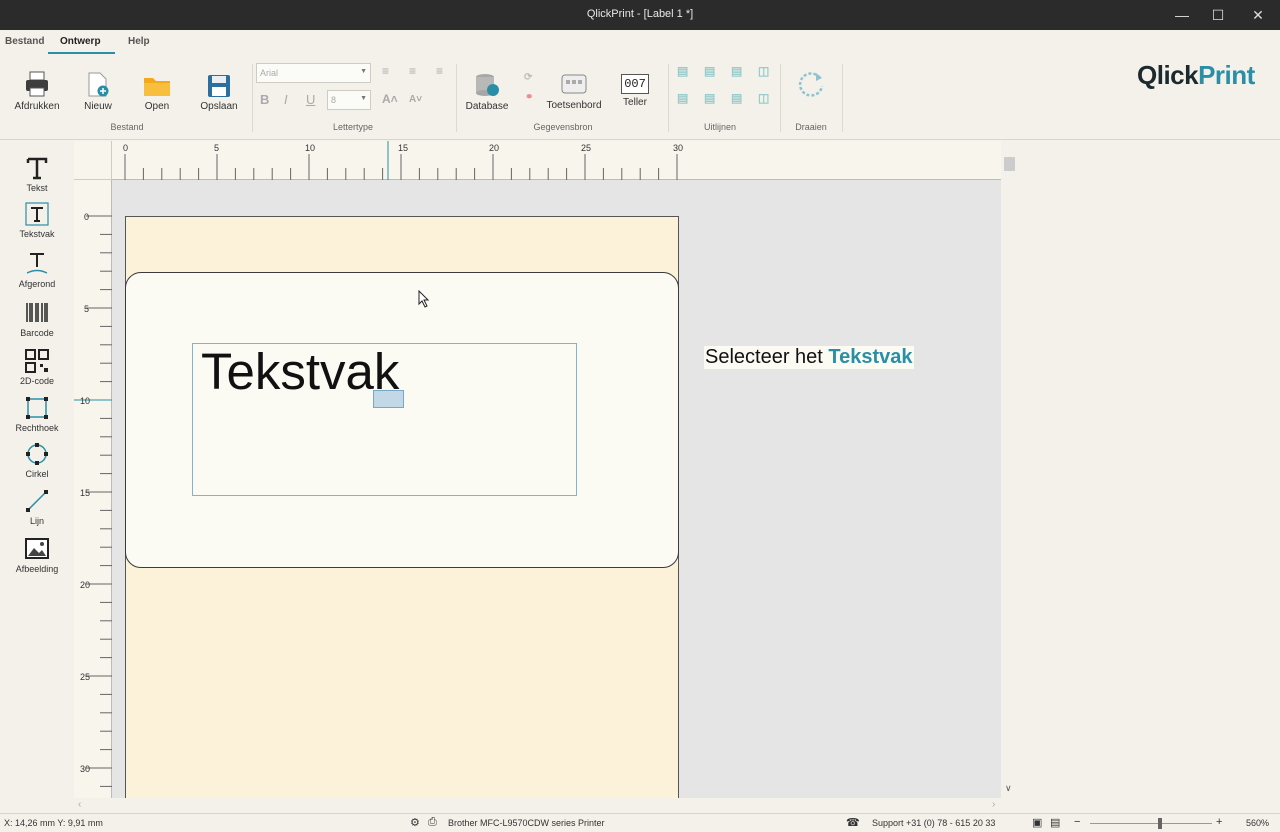 The width and height of the screenshot is (1280, 832). What do you see at coordinates (385, 71) in the screenshot?
I see `align-left-icon: ≡` at bounding box center [385, 71].